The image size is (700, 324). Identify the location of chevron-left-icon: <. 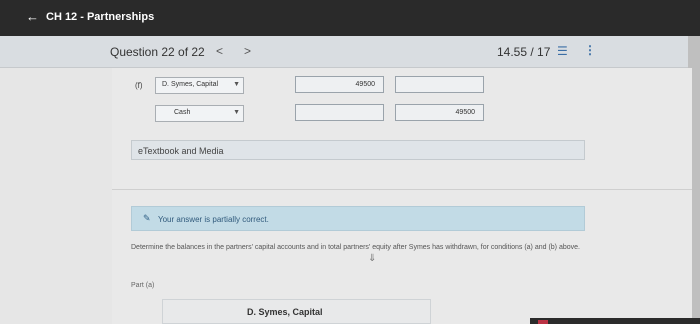
(219, 51).